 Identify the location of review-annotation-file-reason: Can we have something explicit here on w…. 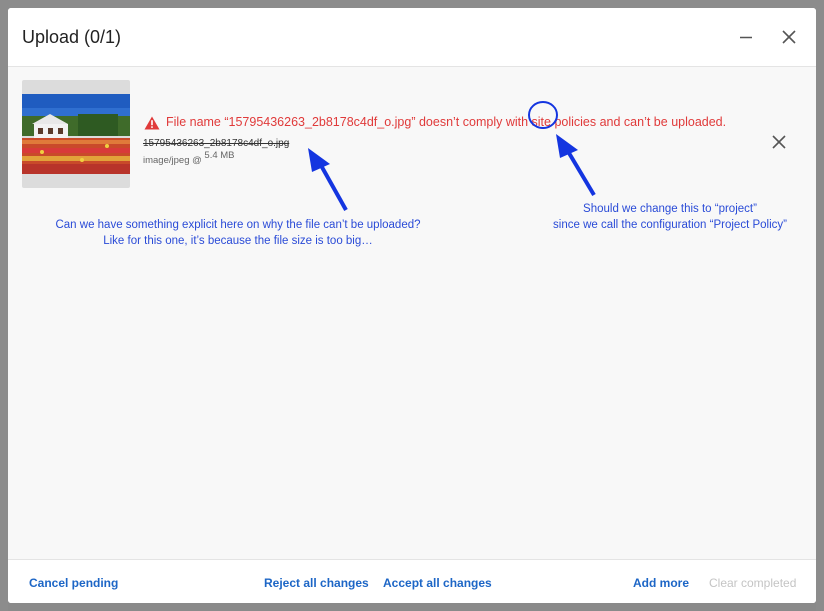
(238, 233).